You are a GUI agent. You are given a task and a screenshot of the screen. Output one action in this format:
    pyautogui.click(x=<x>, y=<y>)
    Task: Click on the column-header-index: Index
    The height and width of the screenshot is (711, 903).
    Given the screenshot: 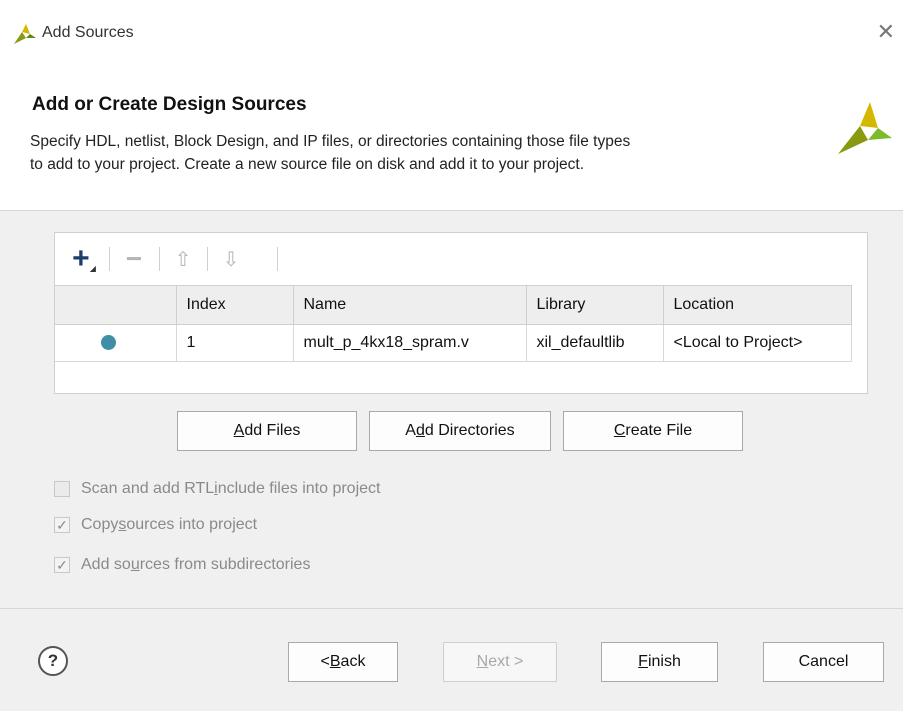 What is the action you would take?
    pyautogui.click(x=234, y=305)
    